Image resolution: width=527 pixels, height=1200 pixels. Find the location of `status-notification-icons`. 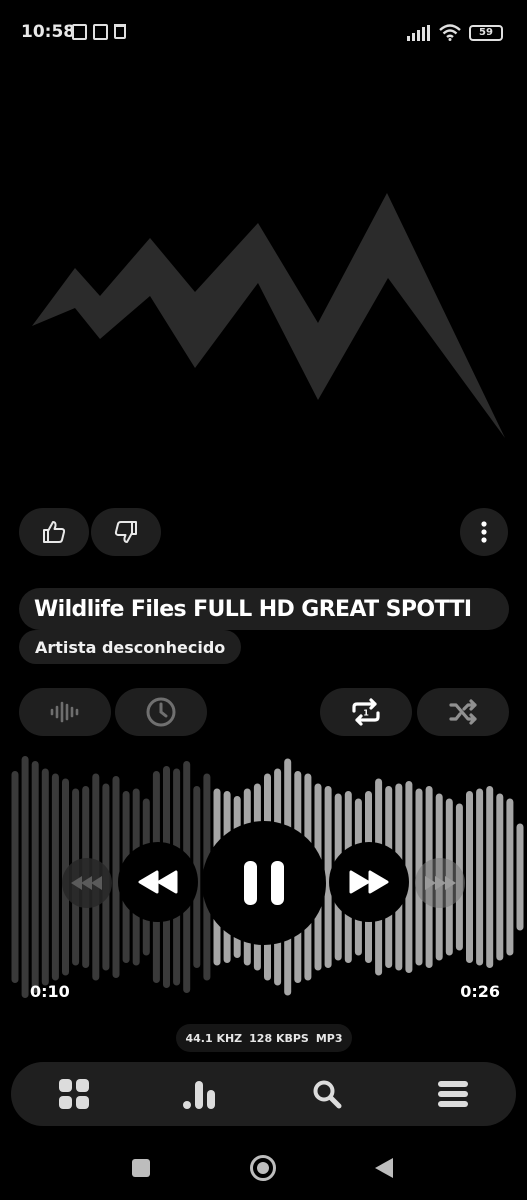

status-notification-icons is located at coordinates (99, 32).